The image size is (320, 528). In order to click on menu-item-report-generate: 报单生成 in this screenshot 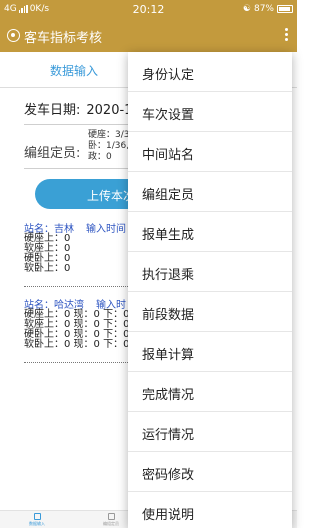, I will do `click(210, 232)`.